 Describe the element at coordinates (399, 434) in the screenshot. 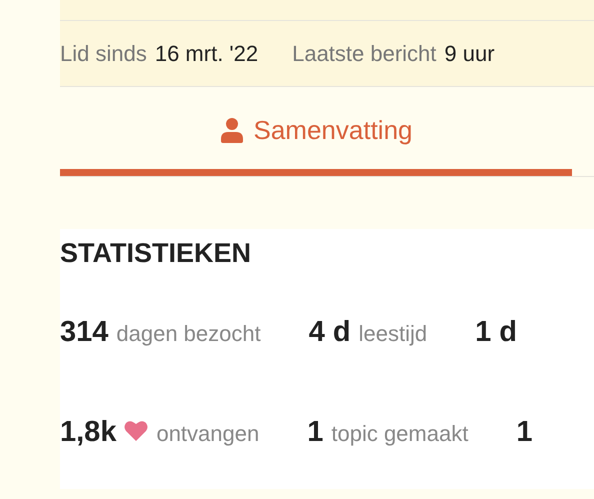

I see `stat-label: topic gemaakt` at that location.